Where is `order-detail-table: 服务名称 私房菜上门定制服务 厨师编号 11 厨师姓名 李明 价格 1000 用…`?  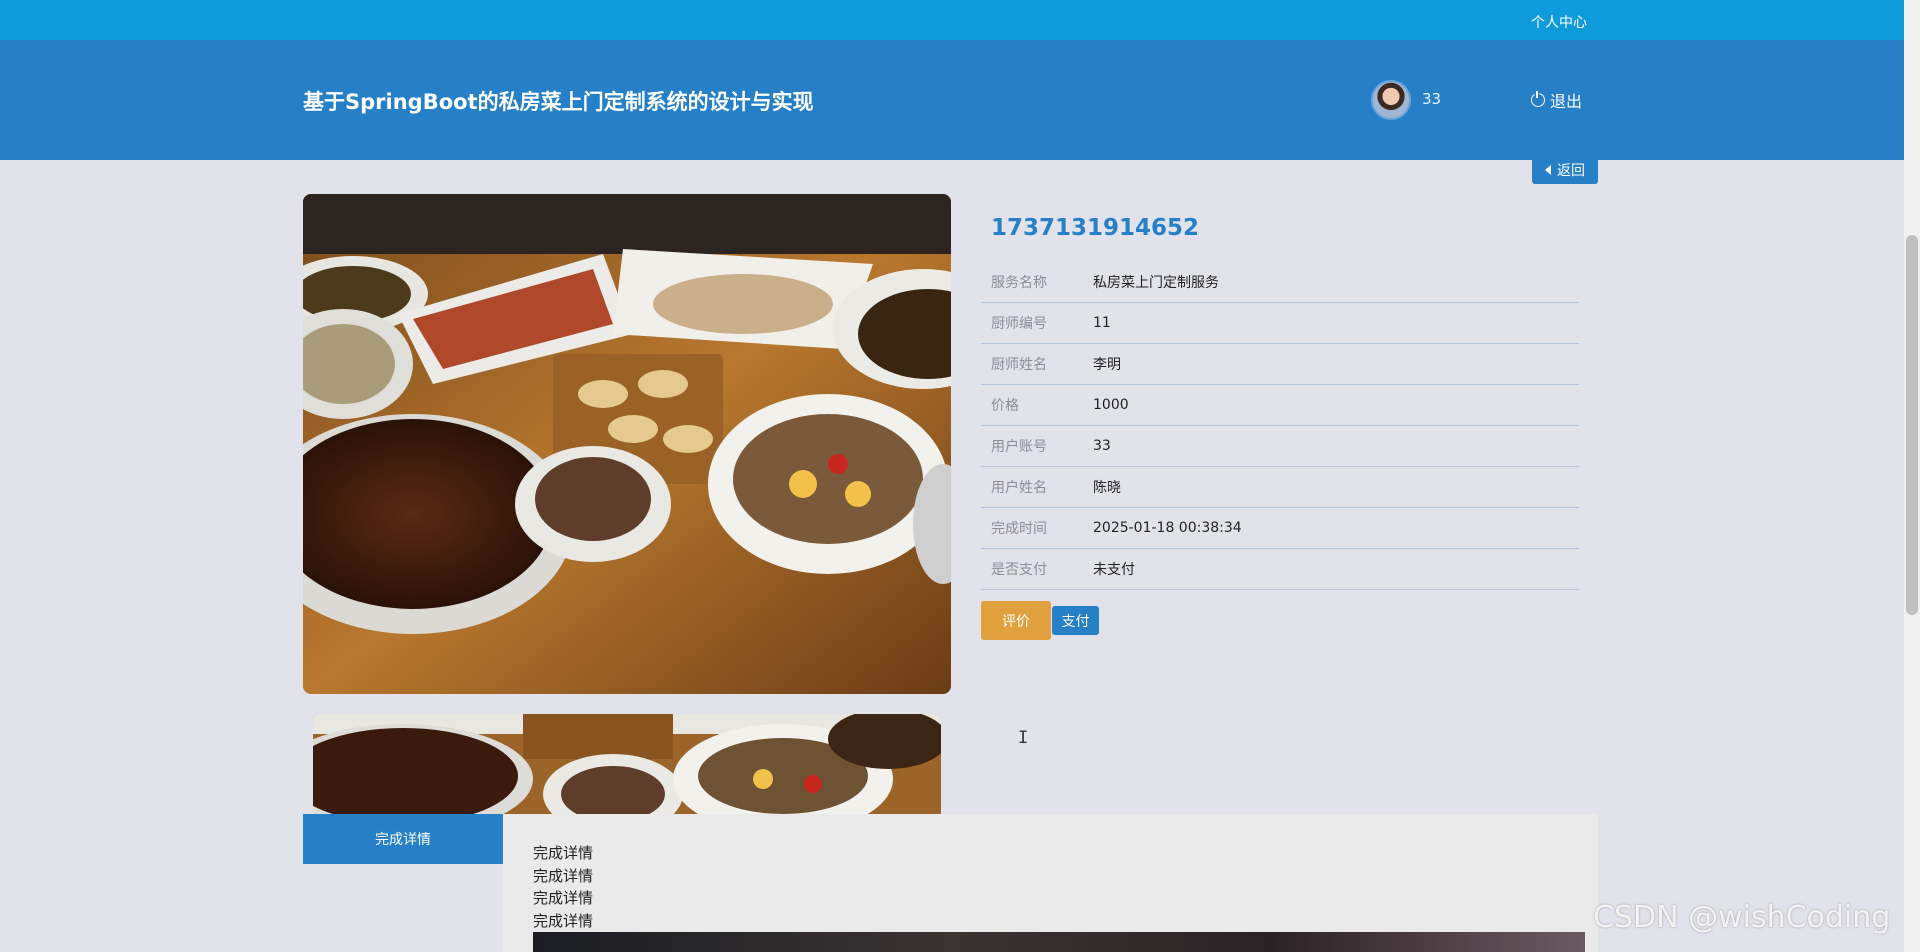
order-detail-table: 服务名称 私房菜上门定制服务 厨师编号 11 厨师姓名 李明 价格 1000 用… is located at coordinates (1280, 426).